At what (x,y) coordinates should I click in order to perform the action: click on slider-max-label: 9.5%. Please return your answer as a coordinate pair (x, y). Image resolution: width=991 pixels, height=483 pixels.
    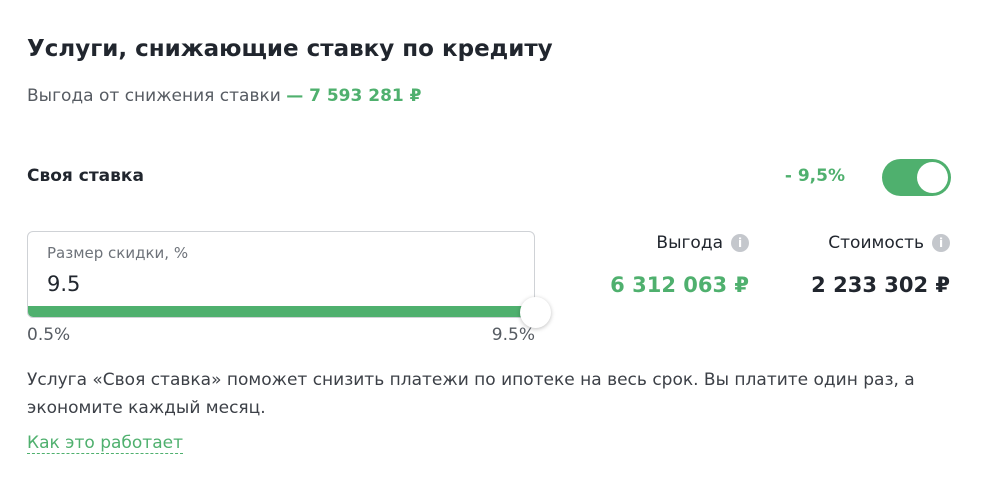
    Looking at the image, I should click on (513, 335).